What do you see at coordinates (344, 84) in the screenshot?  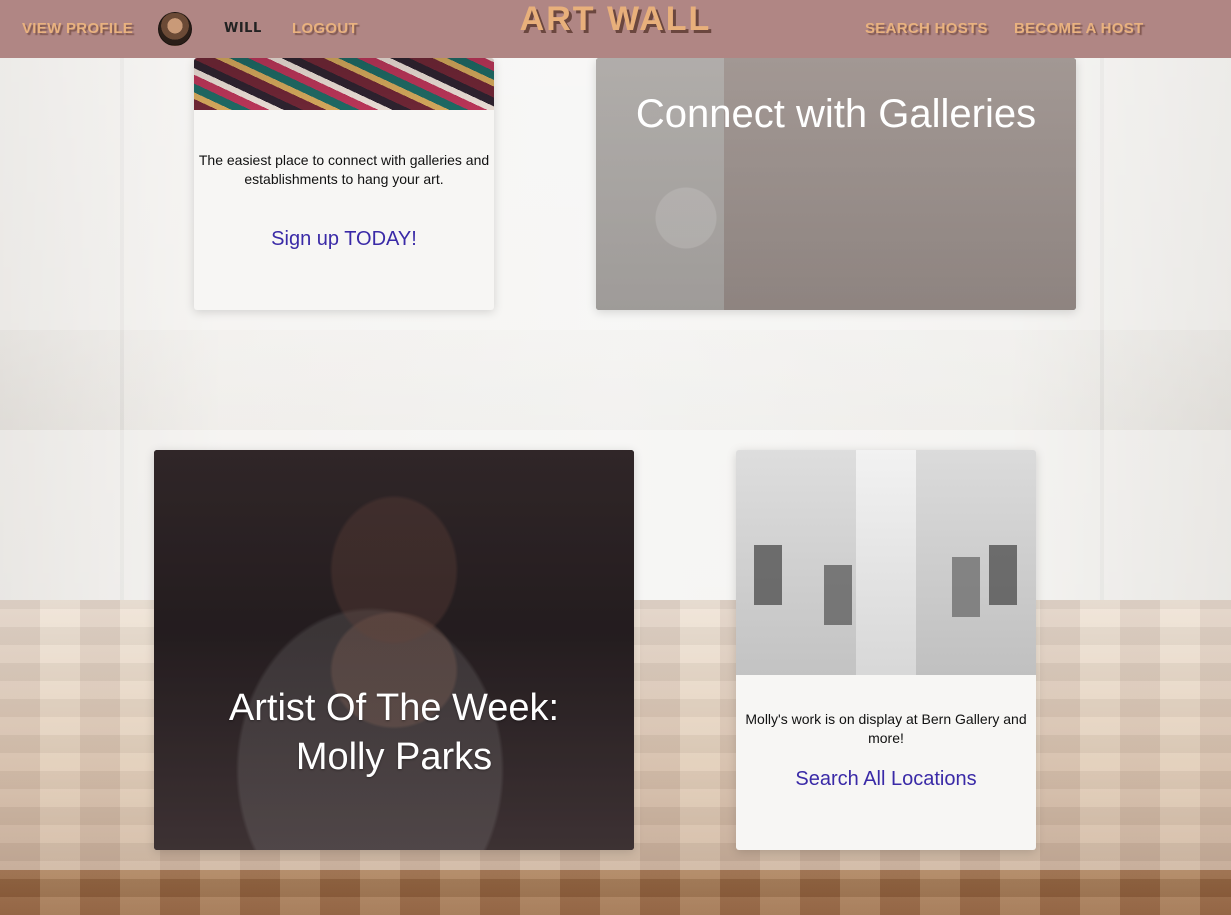 I see `paint-brushes-image` at bounding box center [344, 84].